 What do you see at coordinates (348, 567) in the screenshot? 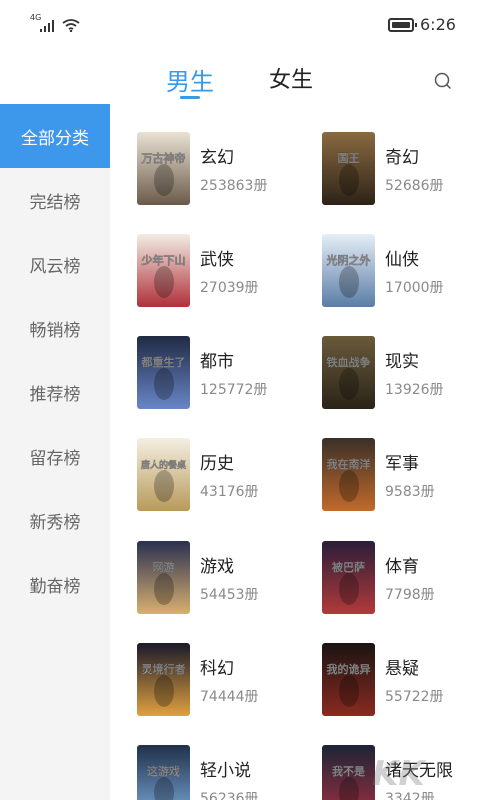
I see `cover-title: 被巴萨` at bounding box center [348, 567].